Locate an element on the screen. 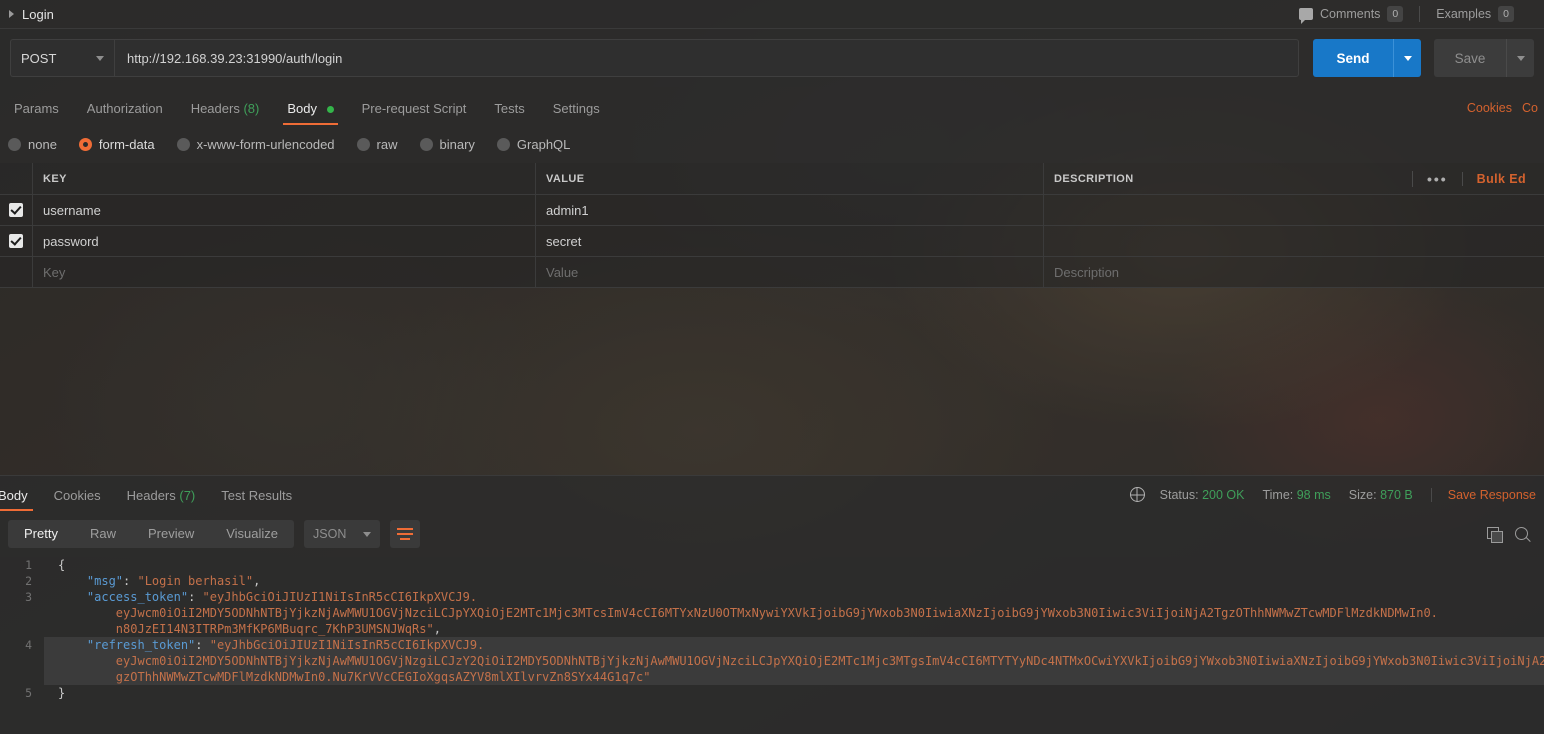 The width and height of the screenshot is (1544, 734). tab-tests: Tests is located at coordinates (509, 113).